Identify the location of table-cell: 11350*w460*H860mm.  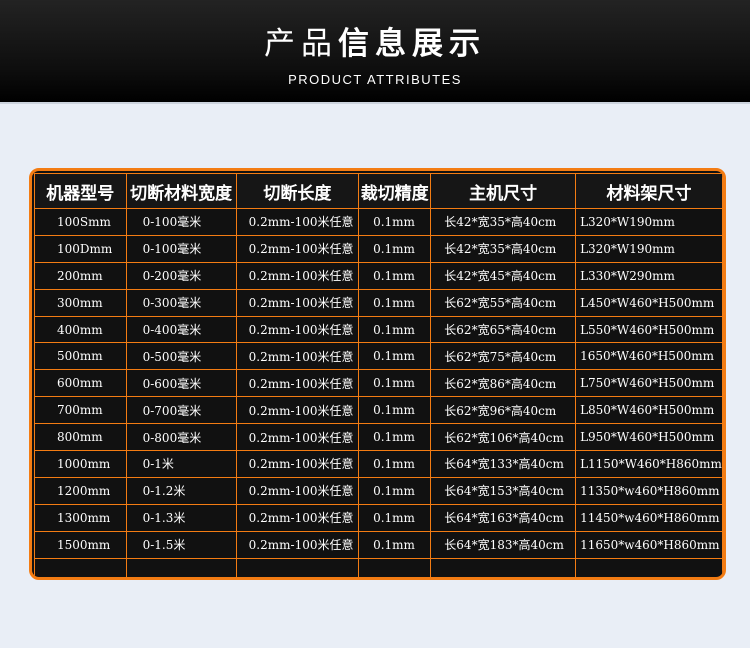
(649, 490).